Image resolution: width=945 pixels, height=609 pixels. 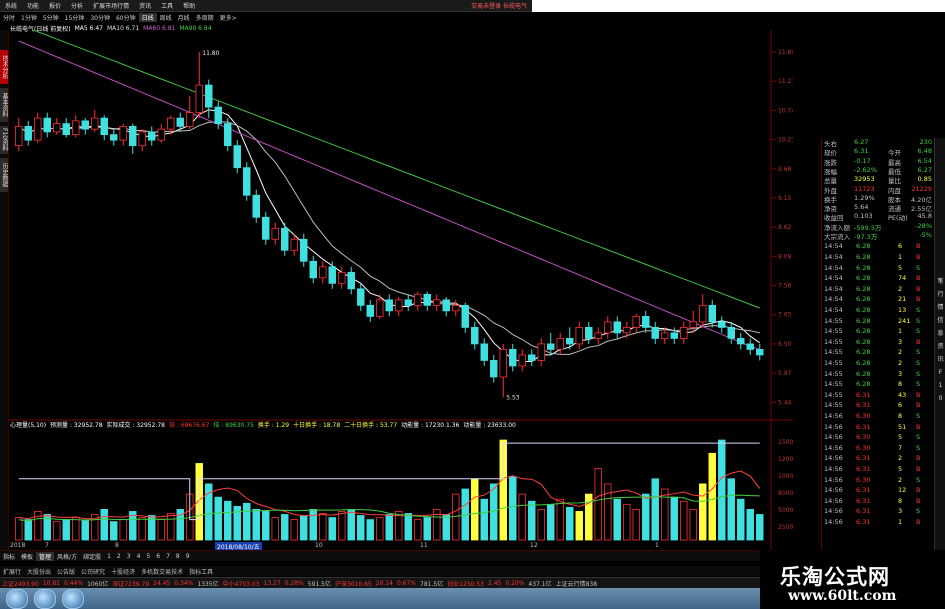 I want to click on function-tab: 公告版, so click(x=66, y=571).